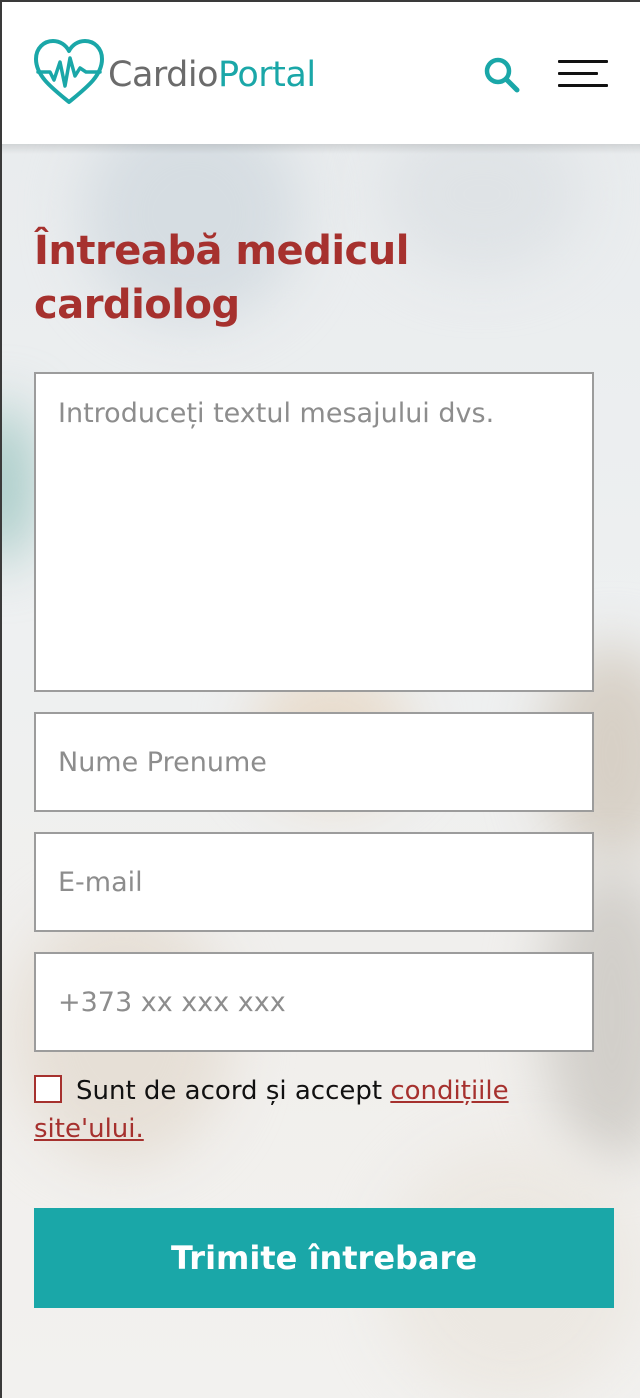 The height and width of the screenshot is (1398, 640). What do you see at coordinates (314, 762) in the screenshot?
I see `name-field` at bounding box center [314, 762].